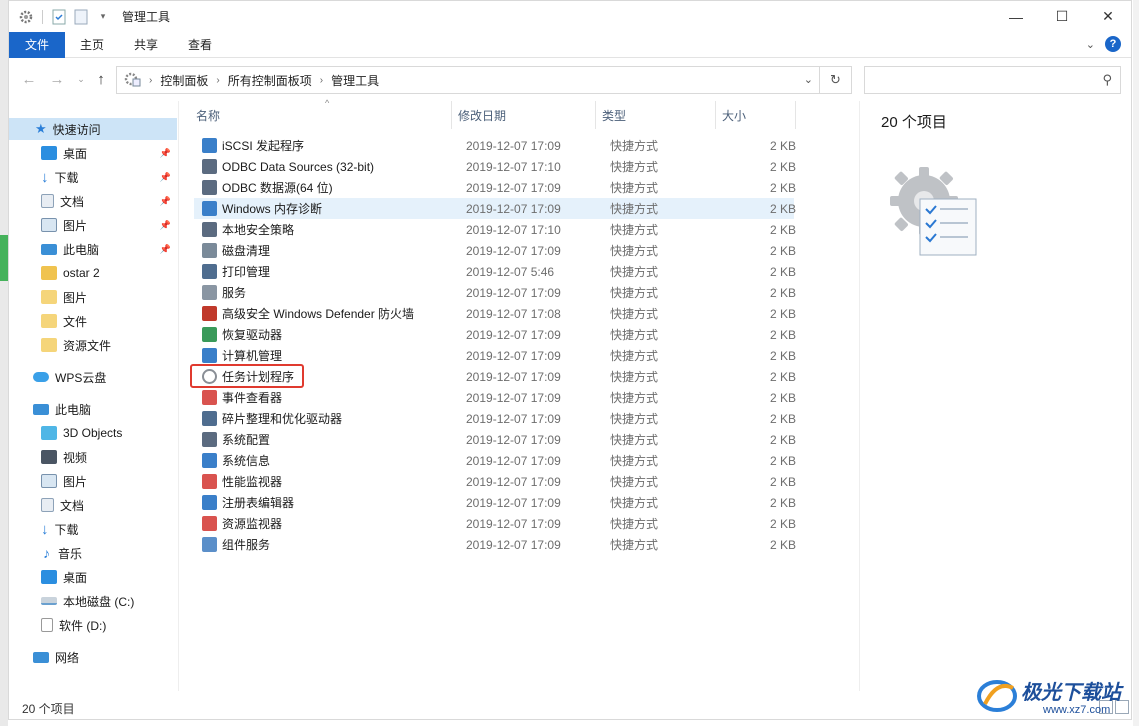 The height and width of the screenshot is (726, 1139). I want to click on nav-item-pc-desktop: 桌面, so click(93, 577).